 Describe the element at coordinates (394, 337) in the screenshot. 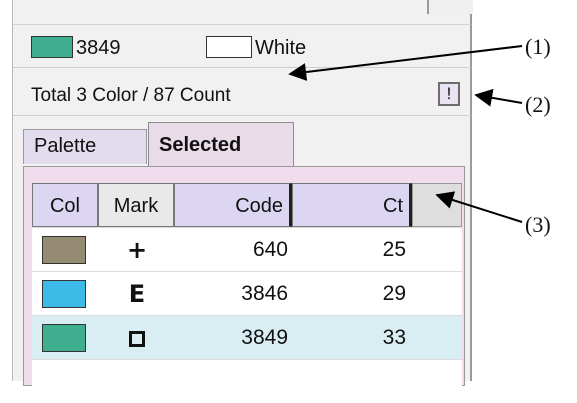

I see `row-count: 33` at that location.